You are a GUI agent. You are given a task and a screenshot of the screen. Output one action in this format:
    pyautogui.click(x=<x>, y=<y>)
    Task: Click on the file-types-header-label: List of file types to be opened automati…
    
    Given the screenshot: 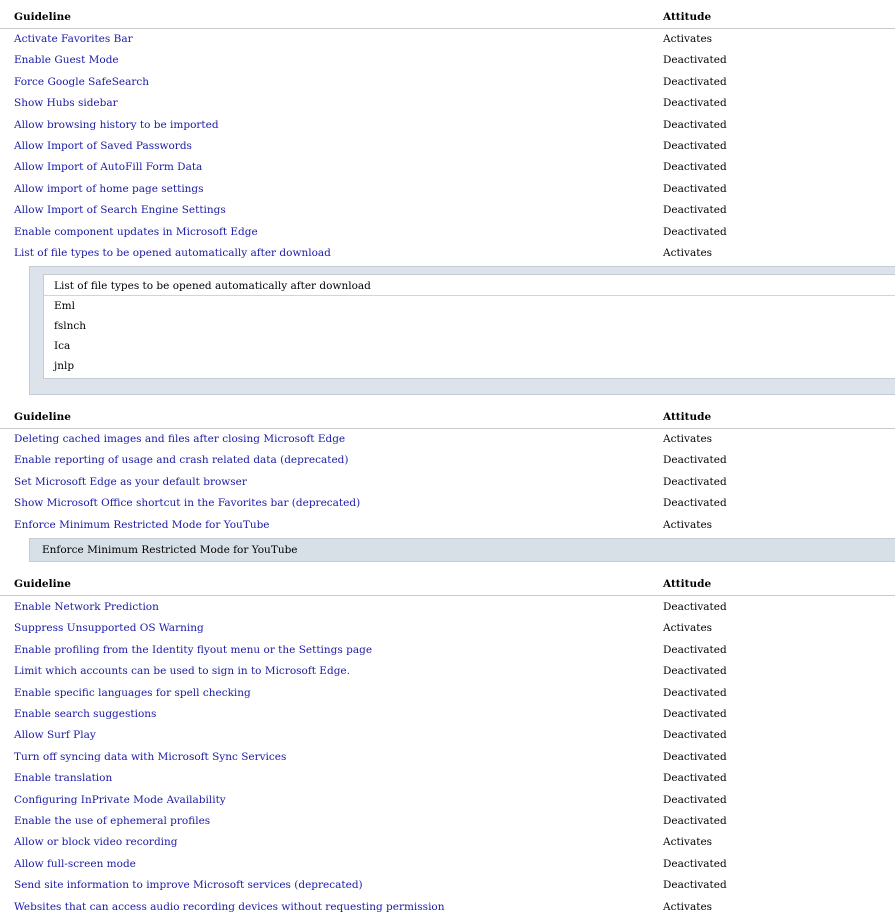 What is the action you would take?
    pyautogui.click(x=212, y=286)
    